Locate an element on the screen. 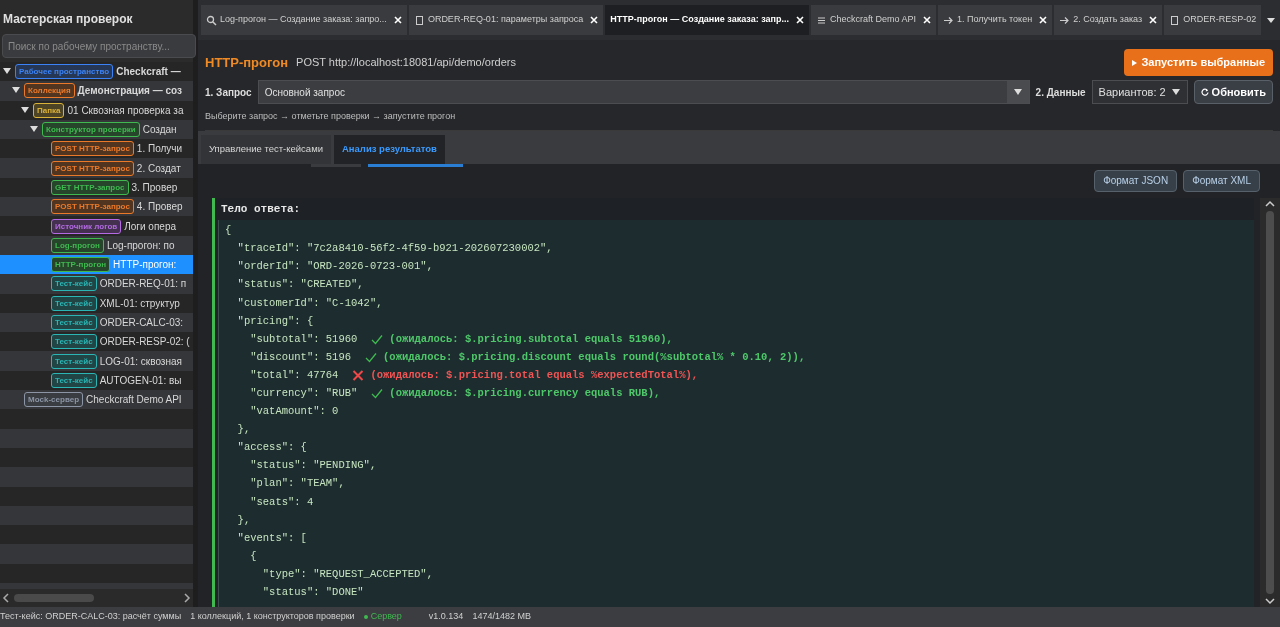 The image size is (1280, 627). refresh-icon is located at coordinates (1204, 92).